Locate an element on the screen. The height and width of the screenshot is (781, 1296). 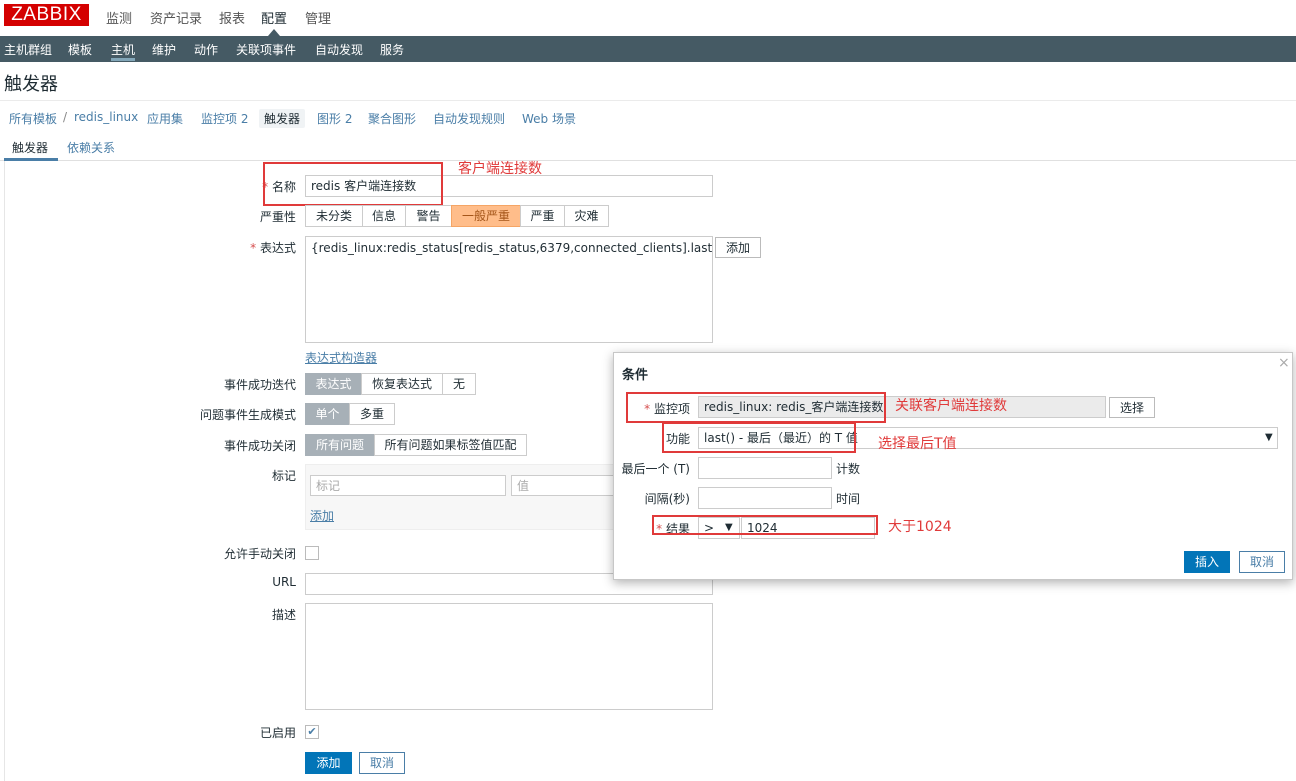
ok-event-expression: 表达式 is located at coordinates (333, 384).